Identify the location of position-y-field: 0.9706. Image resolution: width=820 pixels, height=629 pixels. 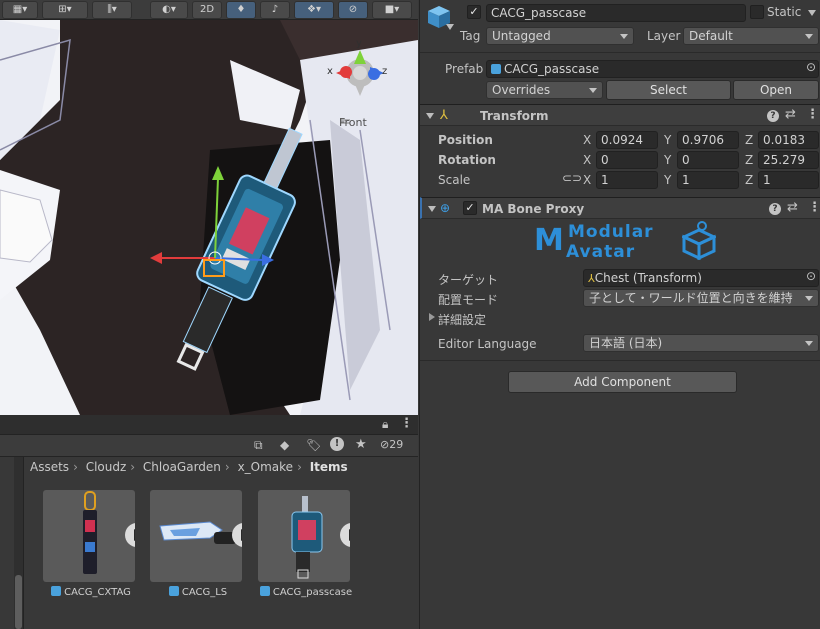
(708, 140).